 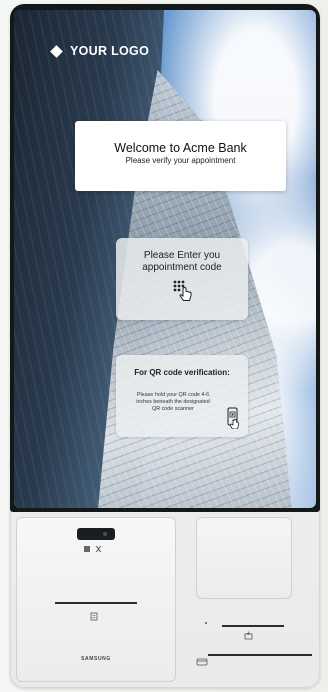 What do you see at coordinates (202, 662) in the screenshot?
I see `card-icon` at bounding box center [202, 662].